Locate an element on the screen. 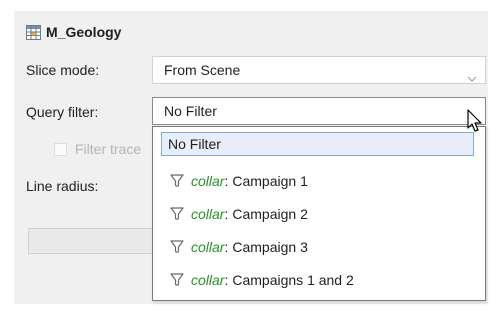 This screenshot has height=316, width=502. slice-mode-dropdown: From Scene is located at coordinates (319, 70).